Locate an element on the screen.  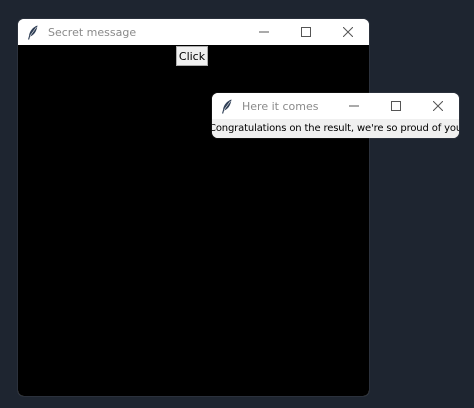
title-bar: Here it comes is located at coordinates (335, 106).